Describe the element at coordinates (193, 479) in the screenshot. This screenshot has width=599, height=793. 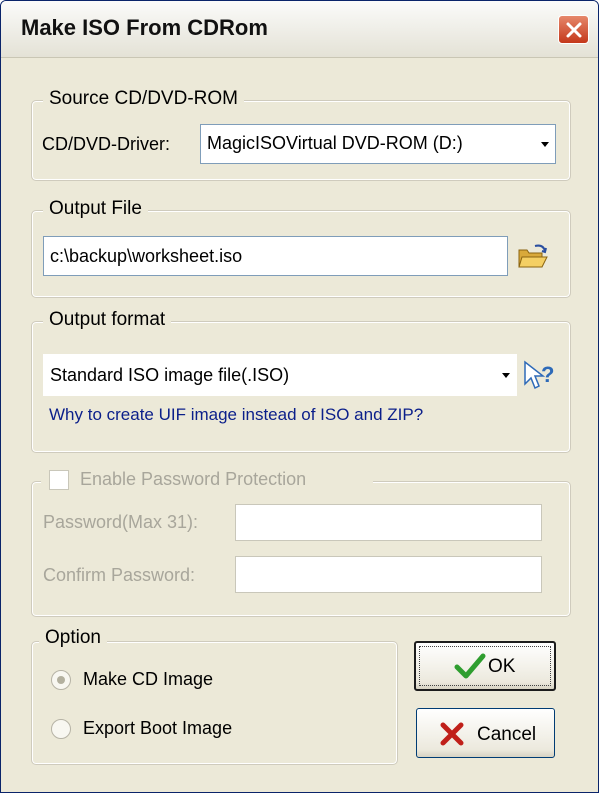
I see `enable-password-label: Enable Password Protection` at that location.